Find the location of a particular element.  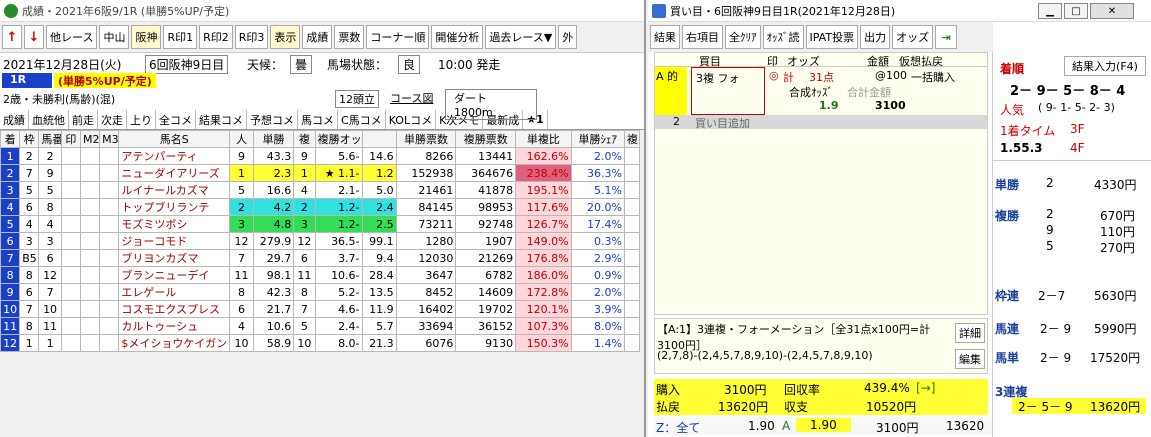

nakayama-button: 中山 is located at coordinates (114, 37).